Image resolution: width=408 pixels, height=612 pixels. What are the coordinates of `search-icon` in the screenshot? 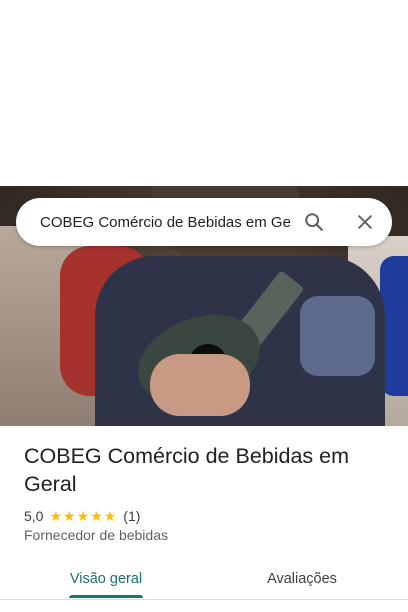 It's located at (314, 222).